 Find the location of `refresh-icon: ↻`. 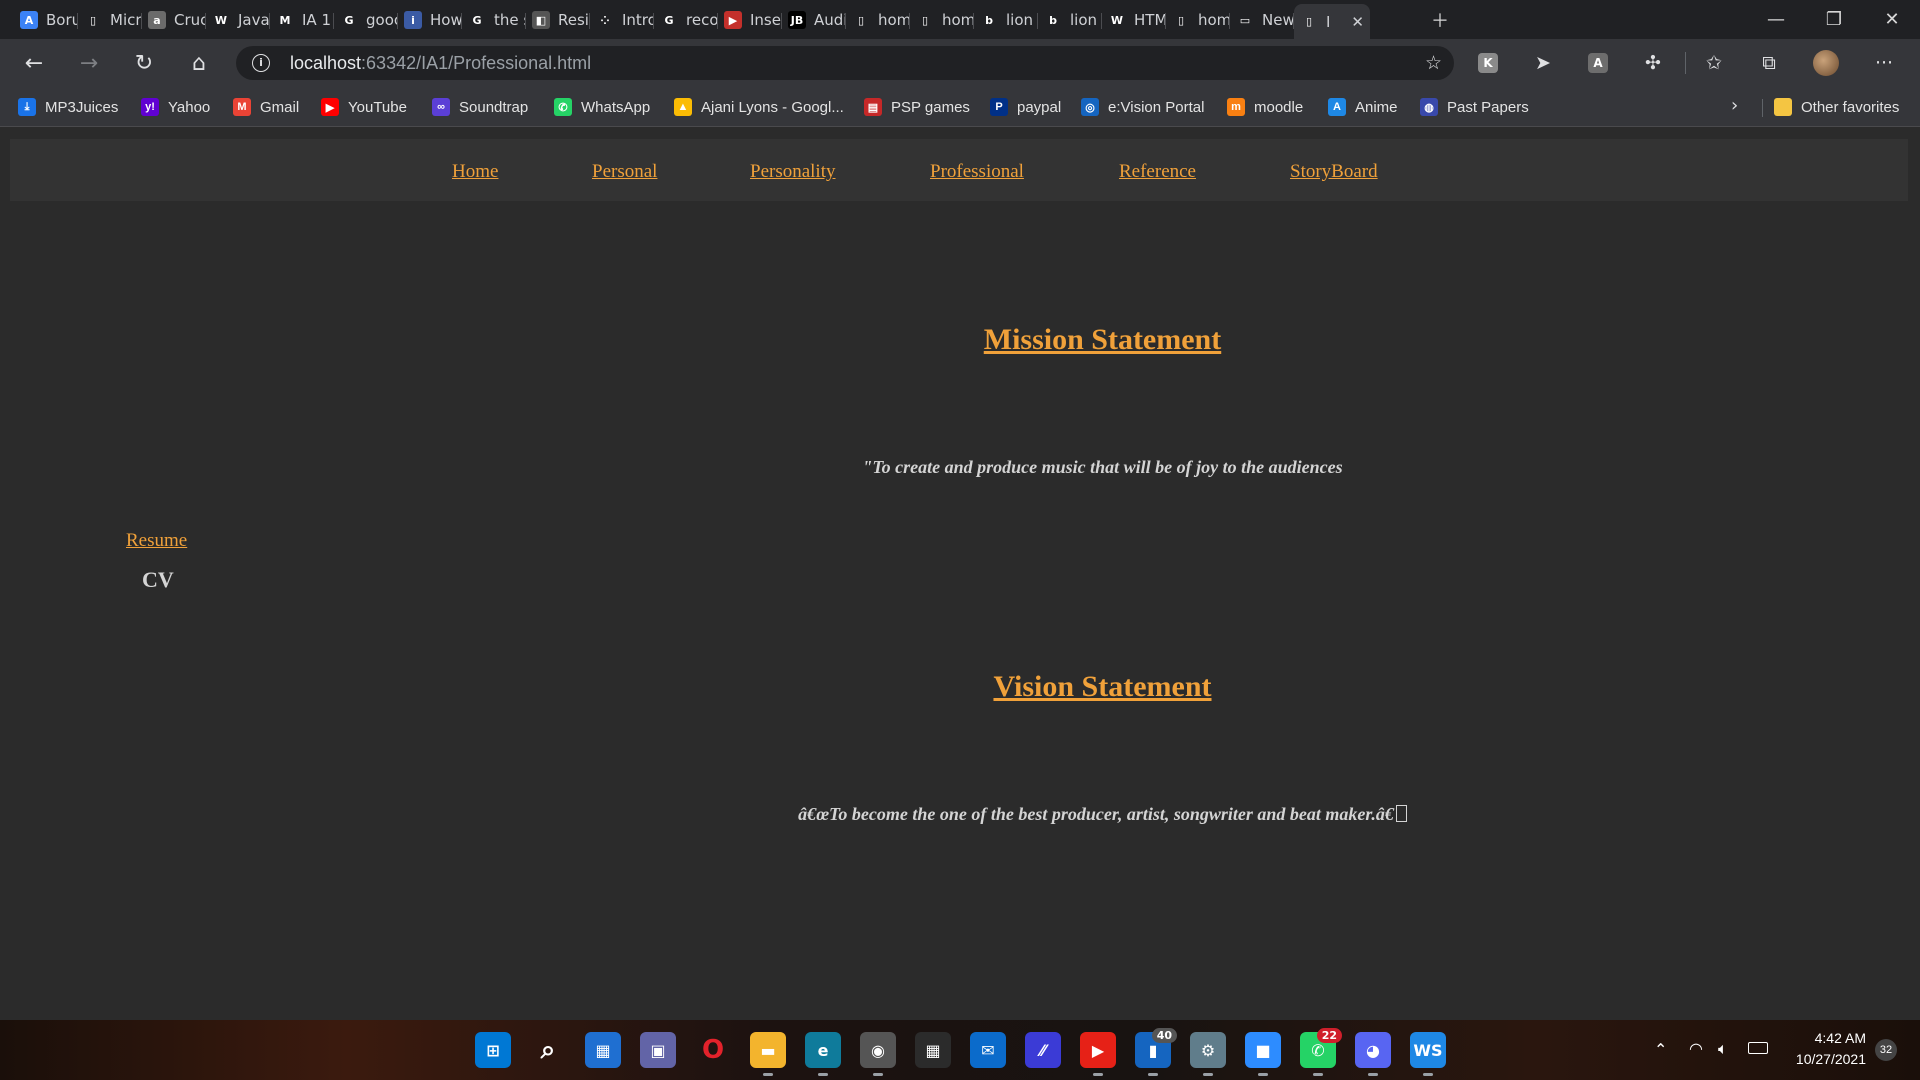

refresh-icon: ↻ is located at coordinates (144, 63).